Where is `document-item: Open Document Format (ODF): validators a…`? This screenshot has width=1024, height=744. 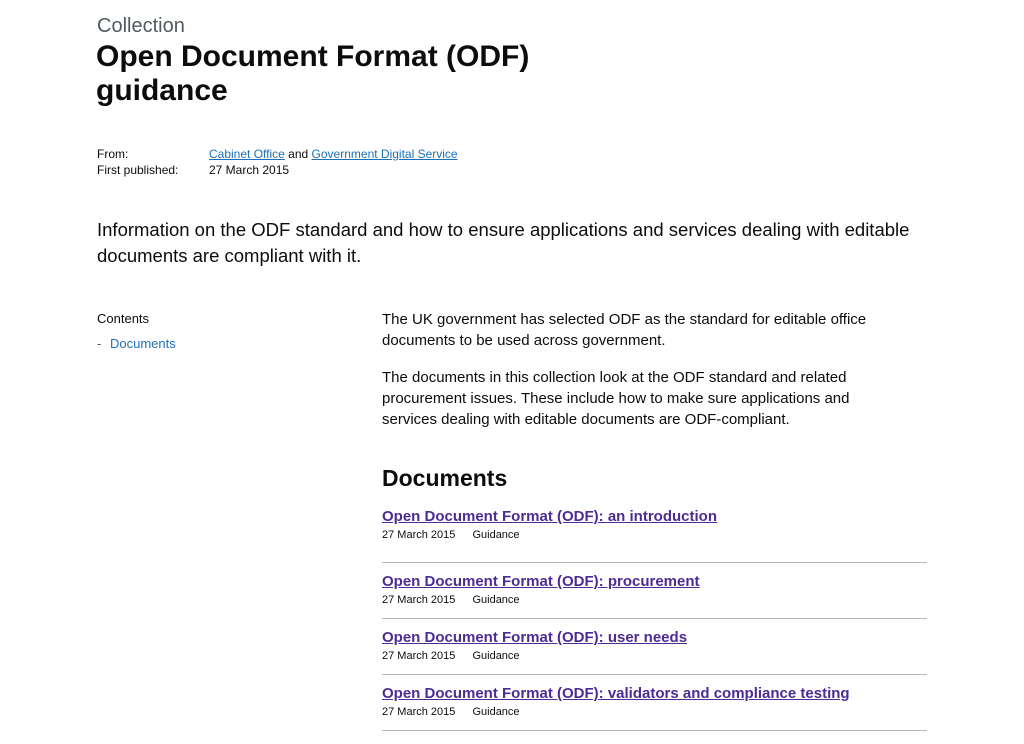
document-item: Open Document Format (ODF): validators a… is located at coordinates (654, 703).